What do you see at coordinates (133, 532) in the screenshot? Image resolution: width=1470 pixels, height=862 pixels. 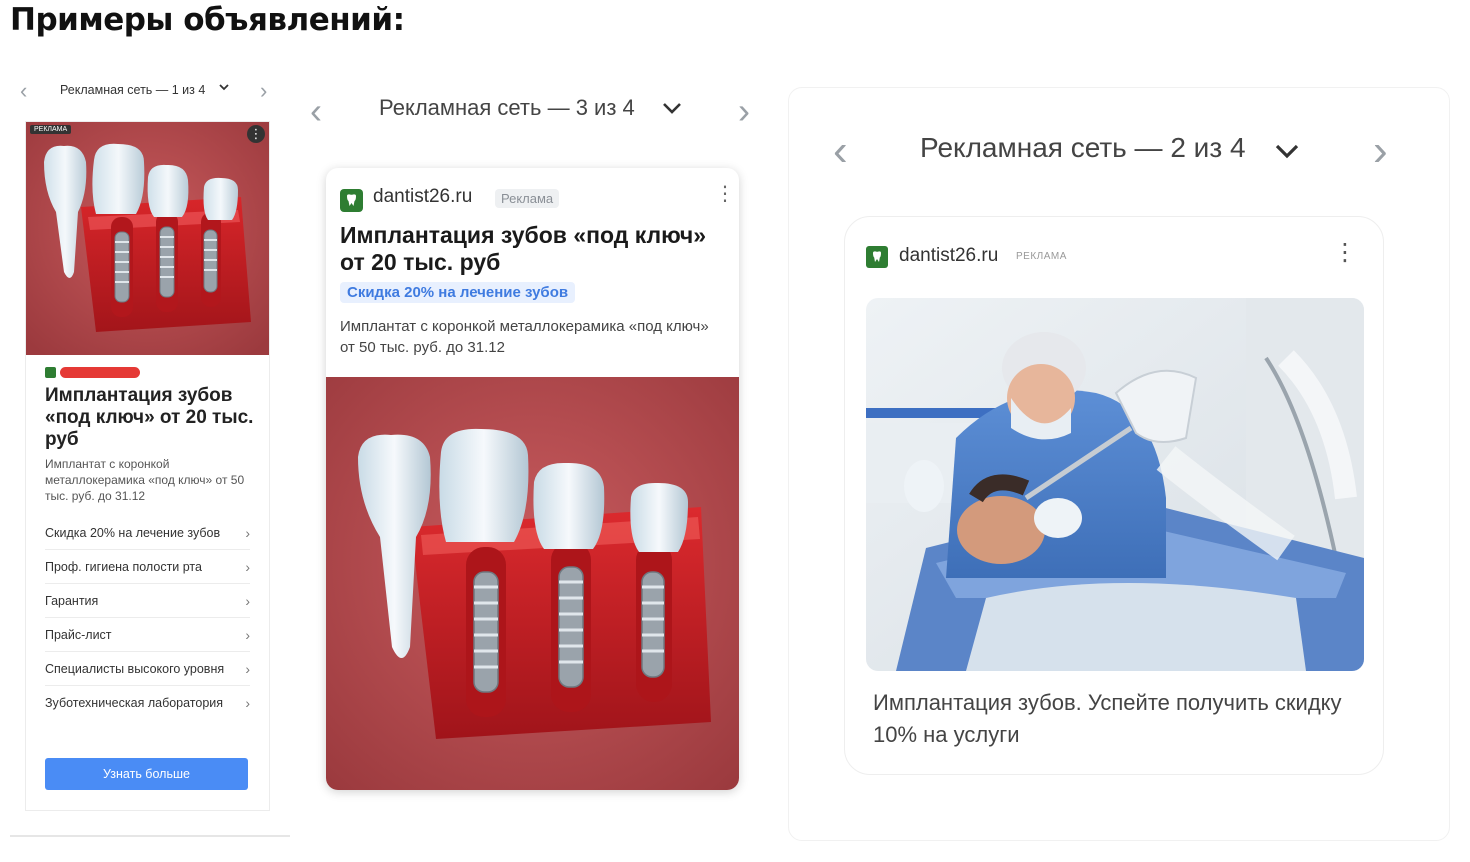 I see `sitelink-label: Скидка 20% на лечение зубов` at bounding box center [133, 532].